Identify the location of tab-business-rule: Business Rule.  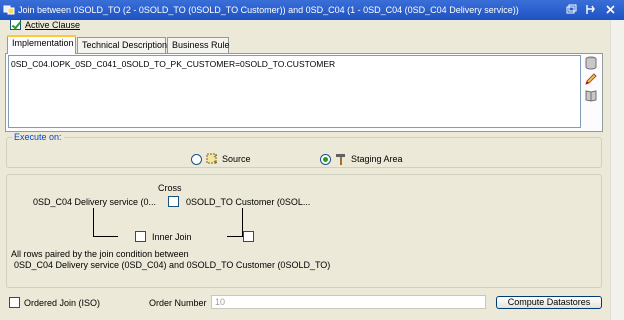
(198, 45).